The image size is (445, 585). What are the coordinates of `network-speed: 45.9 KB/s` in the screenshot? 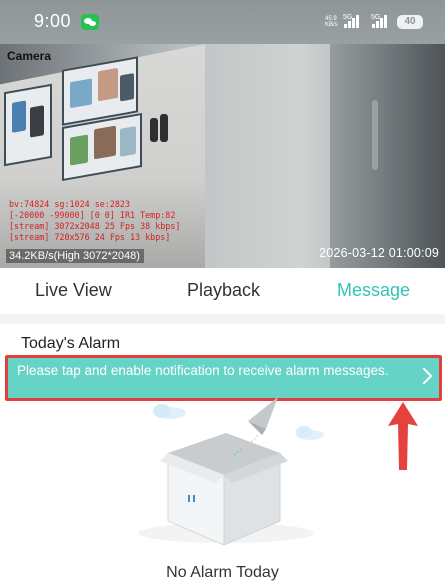 It's located at (333, 22).